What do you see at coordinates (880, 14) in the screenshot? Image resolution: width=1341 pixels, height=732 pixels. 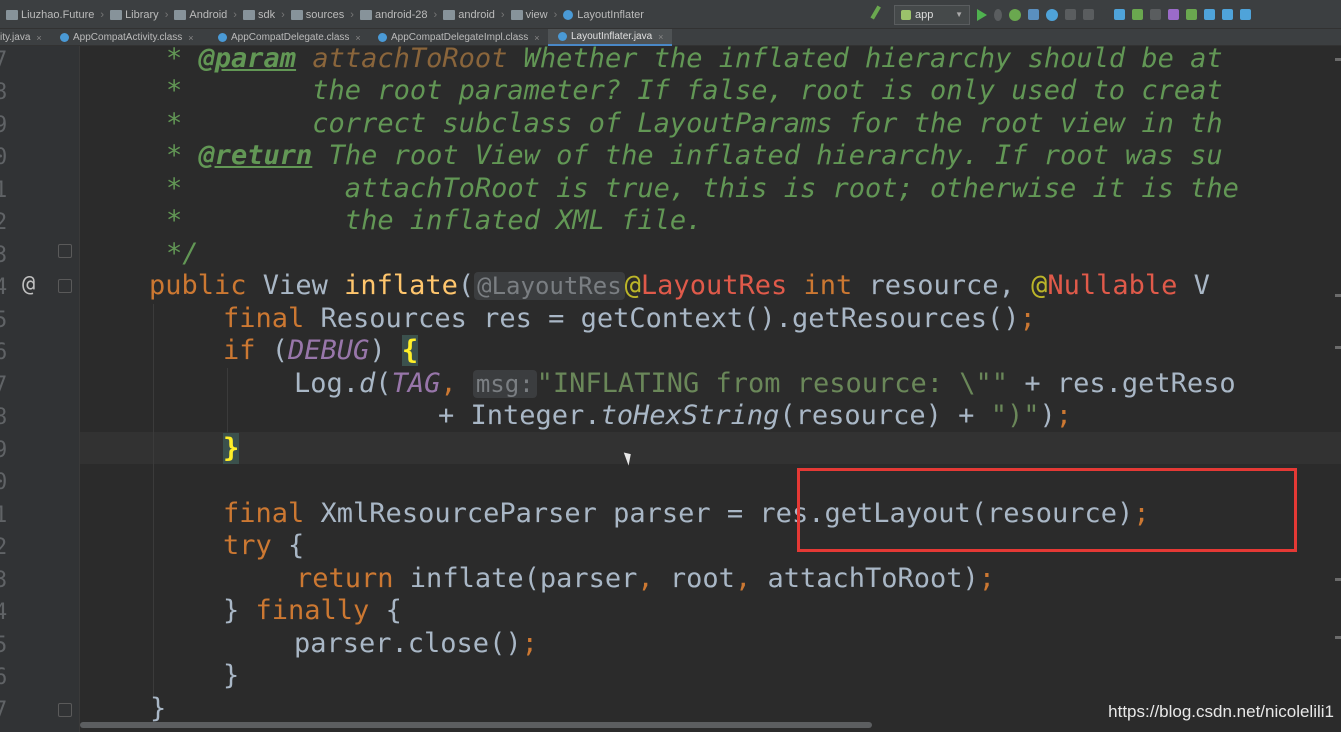 I see `build-hammer-icon` at bounding box center [880, 14].